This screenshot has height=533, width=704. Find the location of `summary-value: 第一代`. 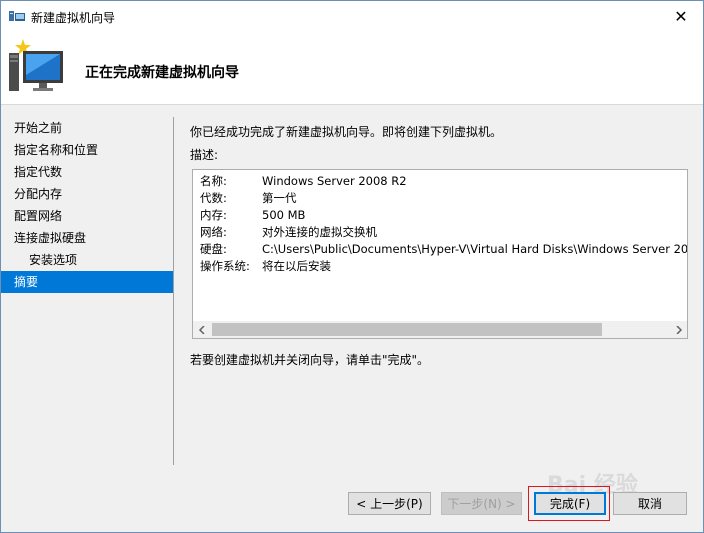

summary-value: 第一代 is located at coordinates (279, 198).